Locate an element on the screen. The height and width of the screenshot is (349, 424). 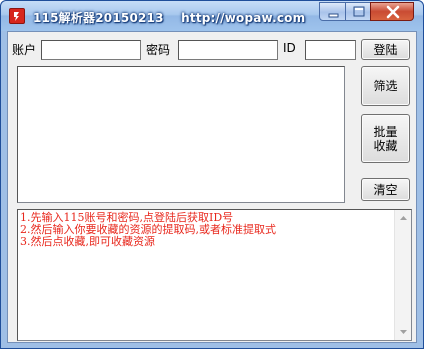
minimize-button is located at coordinates (332, 11).